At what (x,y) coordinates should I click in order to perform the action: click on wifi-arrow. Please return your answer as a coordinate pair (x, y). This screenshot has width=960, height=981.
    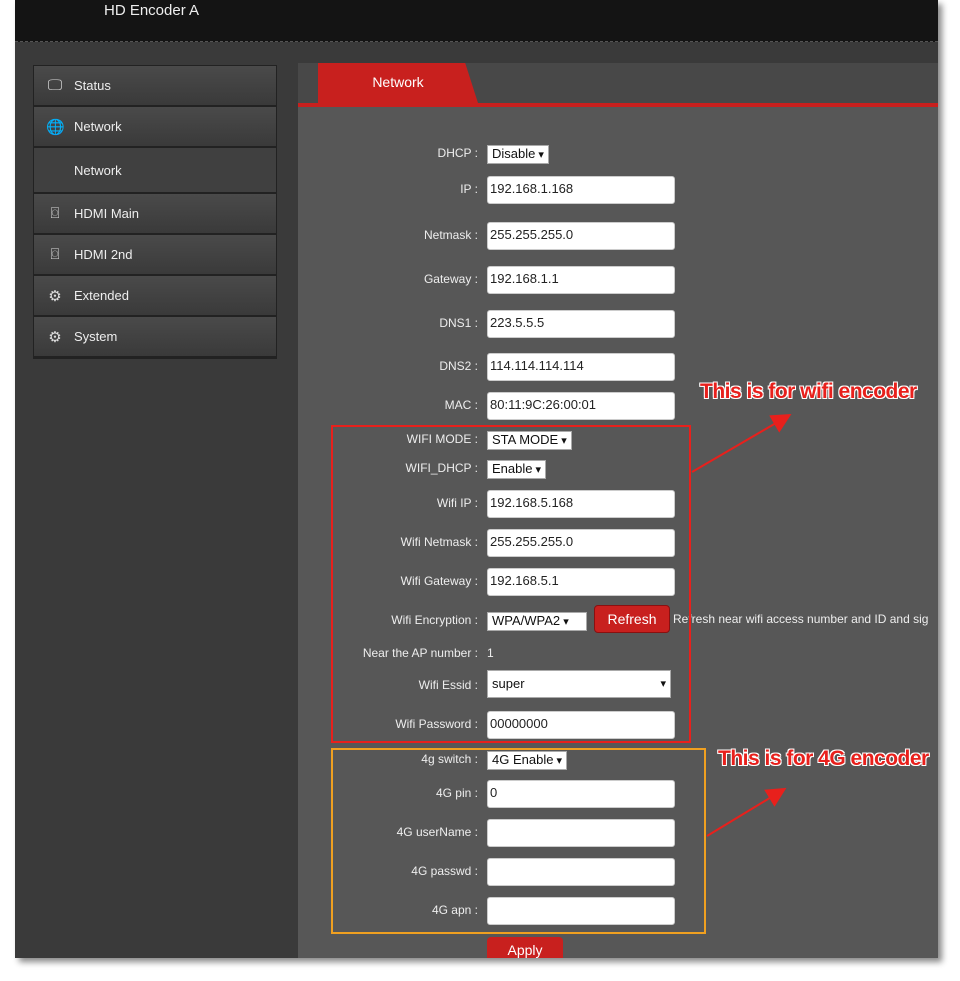
    Looking at the image, I should click on (741, 443).